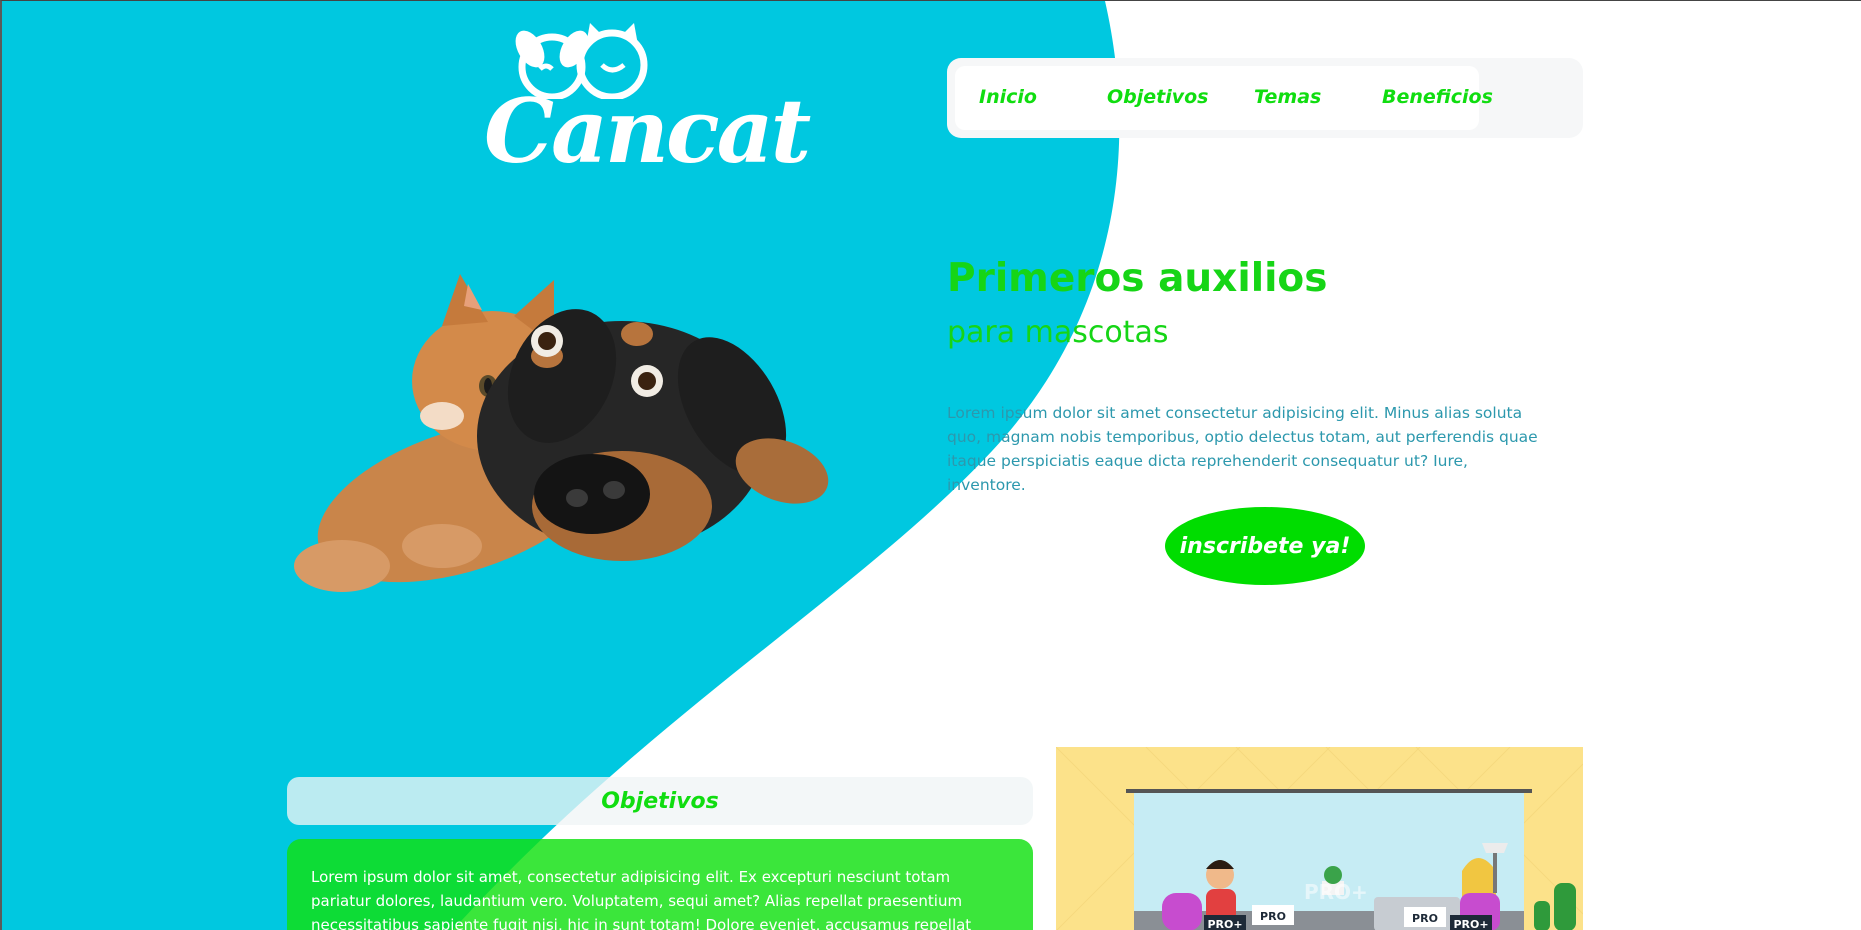 The width and height of the screenshot is (1861, 930). I want to click on badge-pro-plus-1: PRO+, so click(1224, 924).